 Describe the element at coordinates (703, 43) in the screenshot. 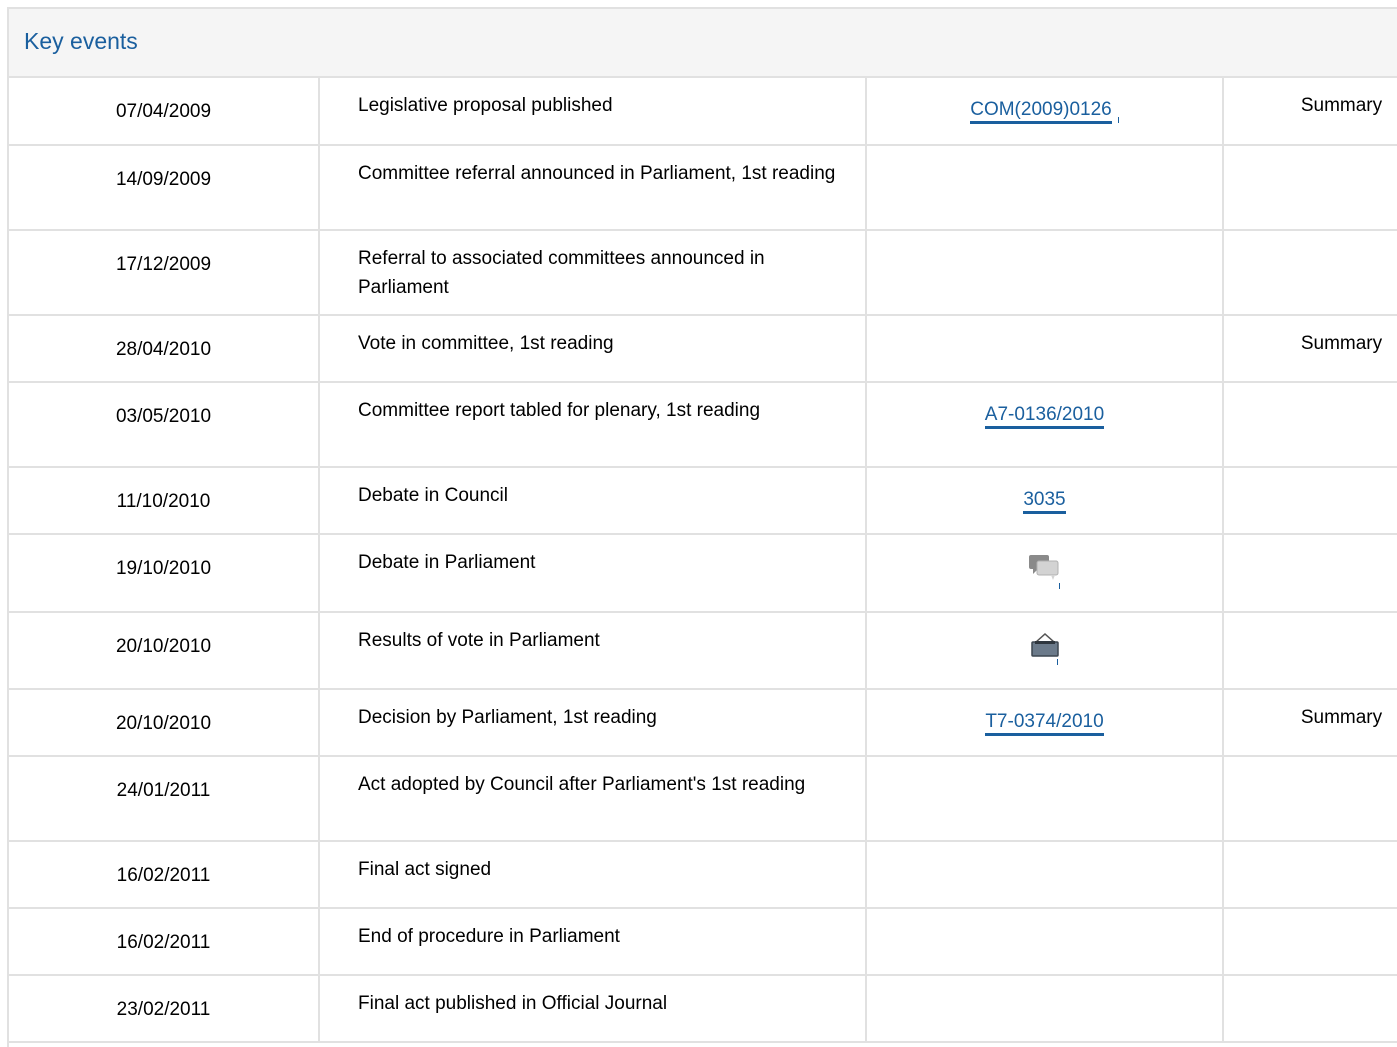

I see `key-events-header: Key events` at that location.